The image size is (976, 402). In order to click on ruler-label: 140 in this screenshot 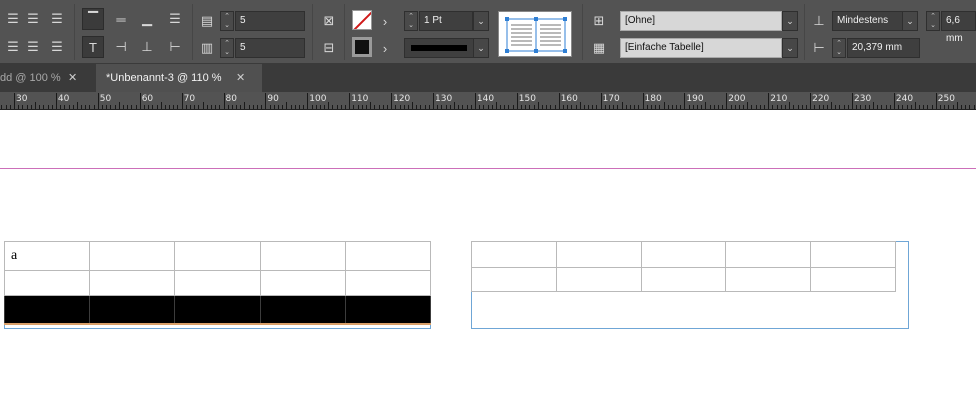, I will do `click(485, 99)`.